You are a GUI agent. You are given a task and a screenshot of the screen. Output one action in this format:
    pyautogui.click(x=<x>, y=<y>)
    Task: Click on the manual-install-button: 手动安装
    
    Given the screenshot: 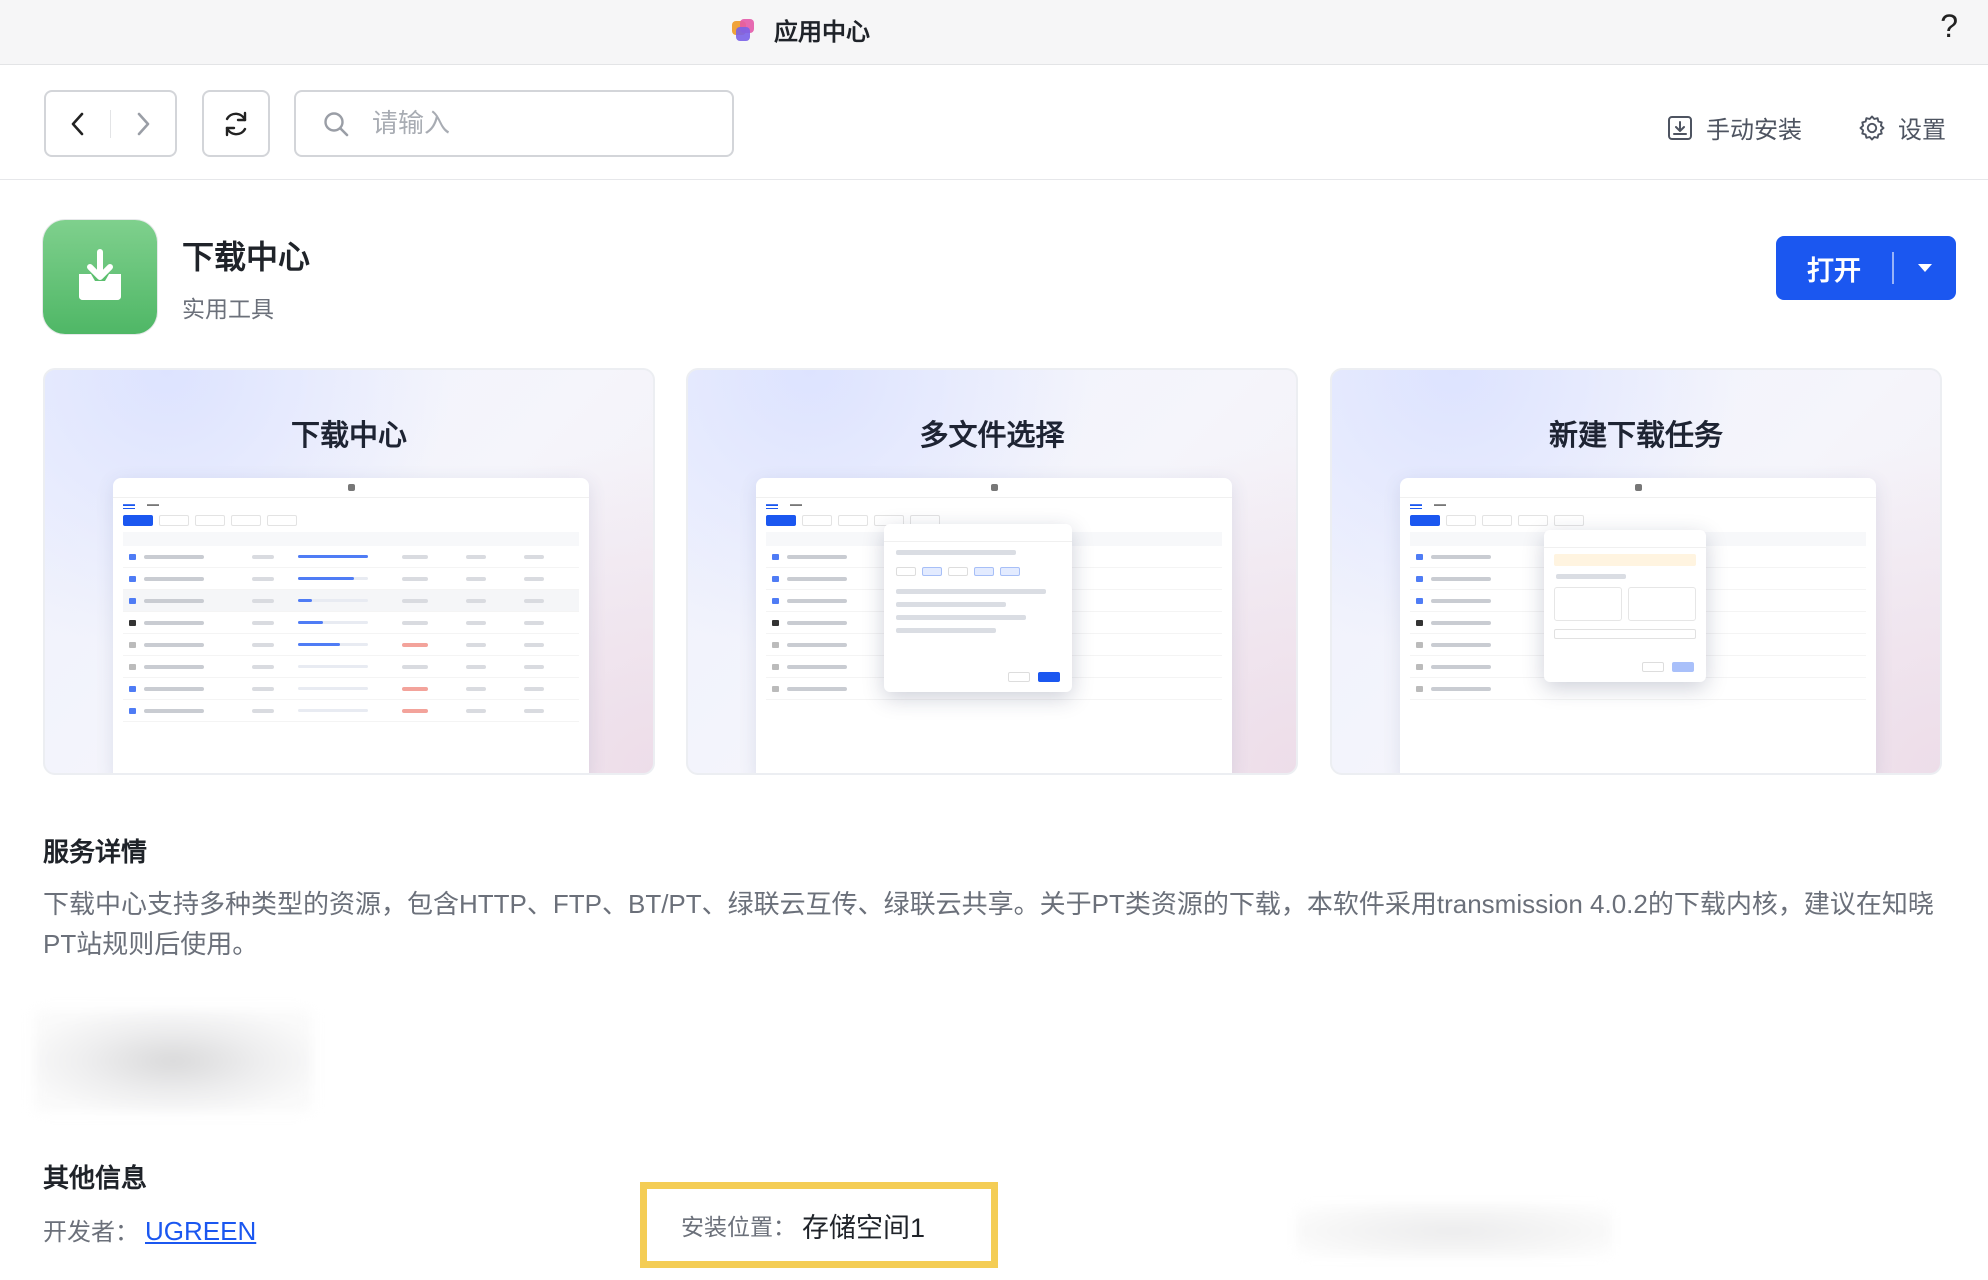 What is the action you would take?
    pyautogui.click(x=1734, y=127)
    